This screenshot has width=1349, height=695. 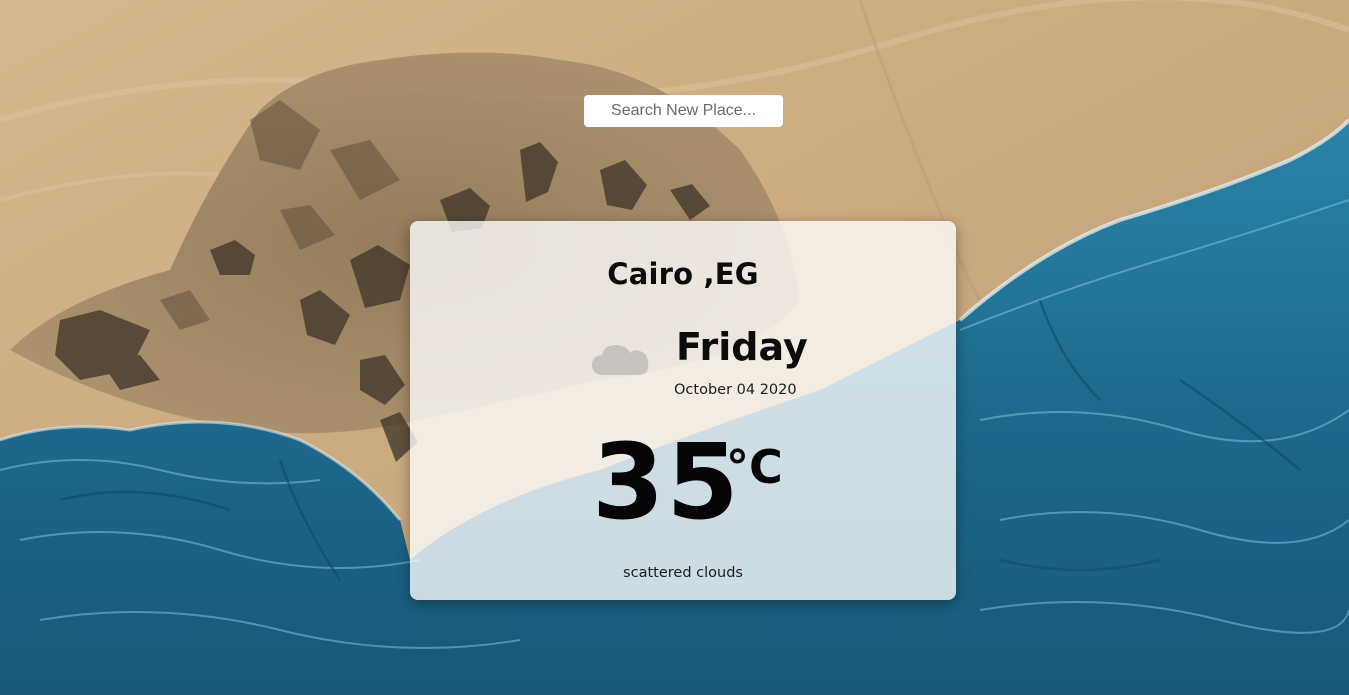 What do you see at coordinates (683, 111) in the screenshot?
I see `search-input` at bounding box center [683, 111].